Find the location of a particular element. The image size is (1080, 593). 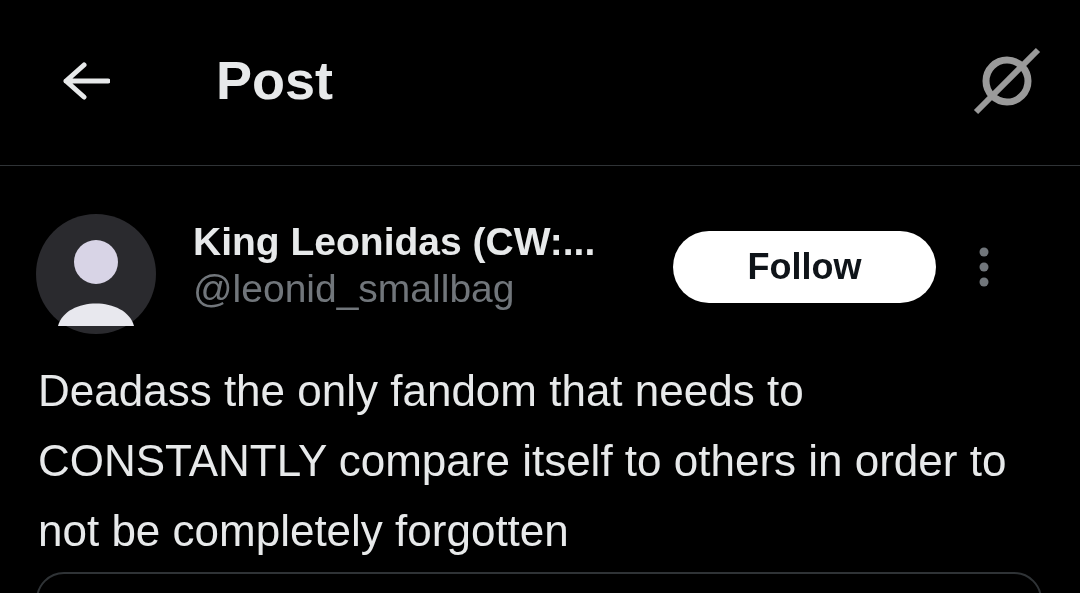

page-title: Post is located at coordinates (275, 79).